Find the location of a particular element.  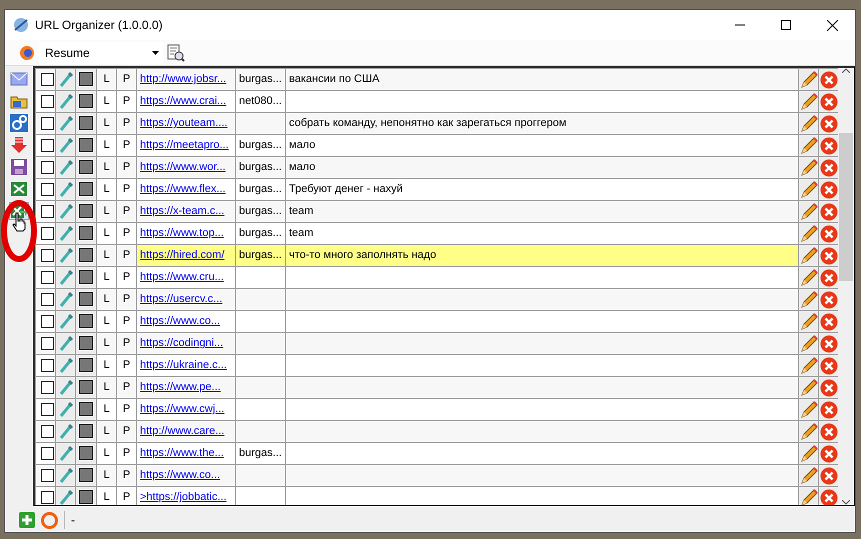

add-icon is located at coordinates (27, 520).